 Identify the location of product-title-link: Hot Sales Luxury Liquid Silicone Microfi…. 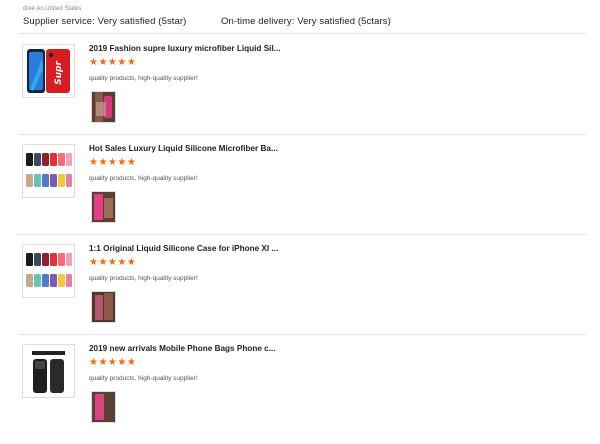
(183, 148).